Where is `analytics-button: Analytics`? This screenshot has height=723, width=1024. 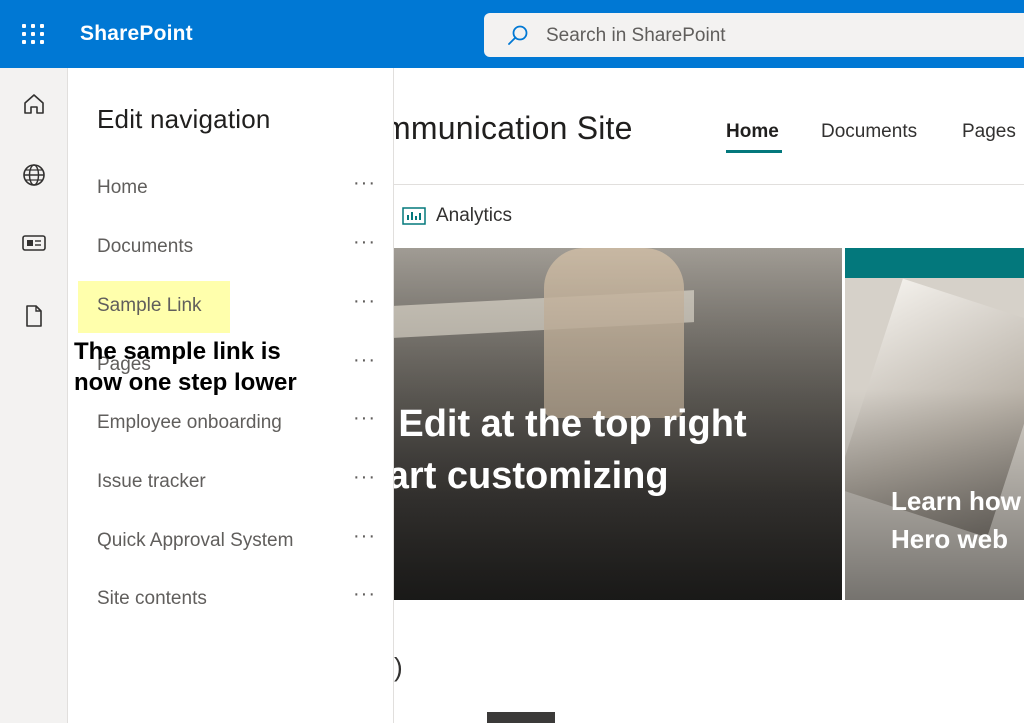
analytics-button: Analytics is located at coordinates (457, 216).